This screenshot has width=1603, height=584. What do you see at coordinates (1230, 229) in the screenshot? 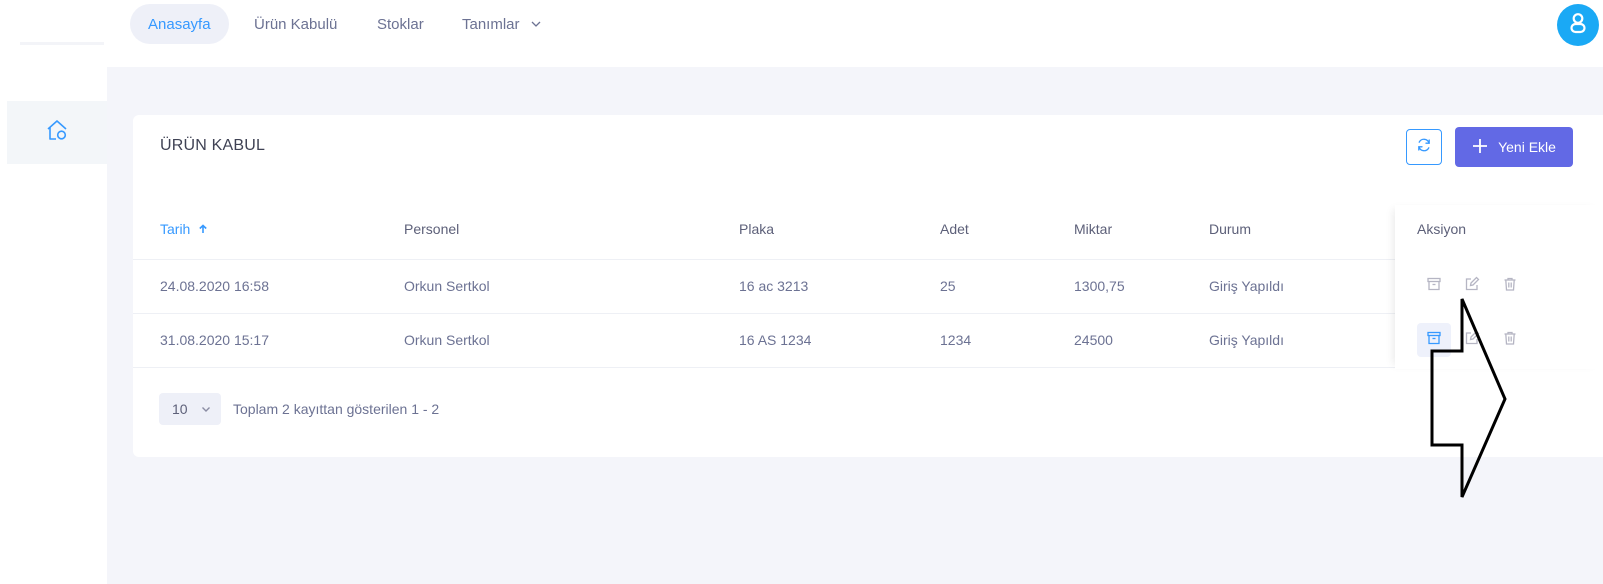
I see `column-header-durum: Durum` at bounding box center [1230, 229].